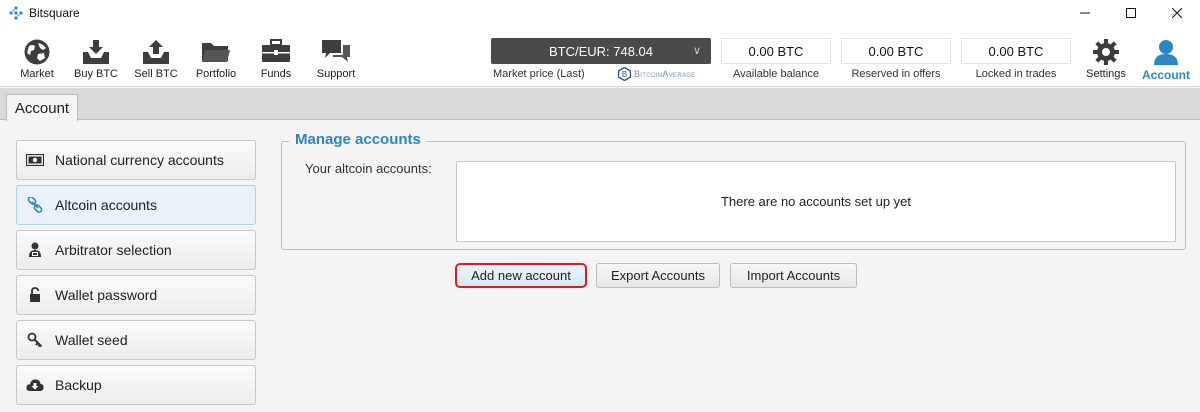 Image resolution: width=1200 pixels, height=412 pixels. Describe the element at coordinates (136, 385) in the screenshot. I see `side-menu-backup: Backup` at that location.